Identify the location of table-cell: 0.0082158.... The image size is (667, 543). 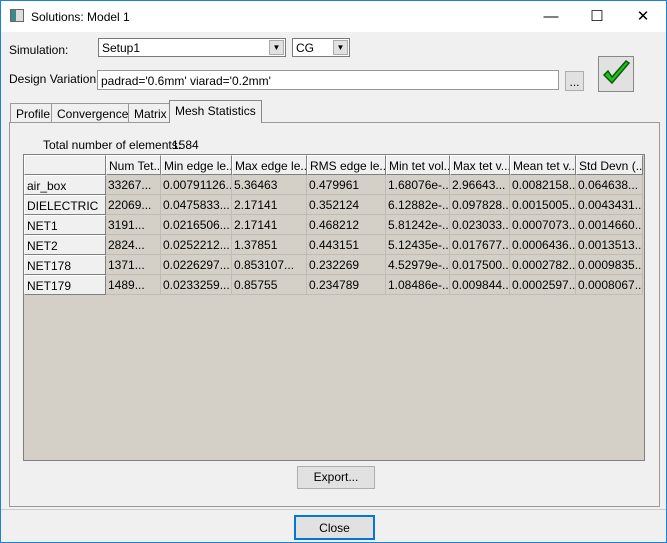
(543, 185).